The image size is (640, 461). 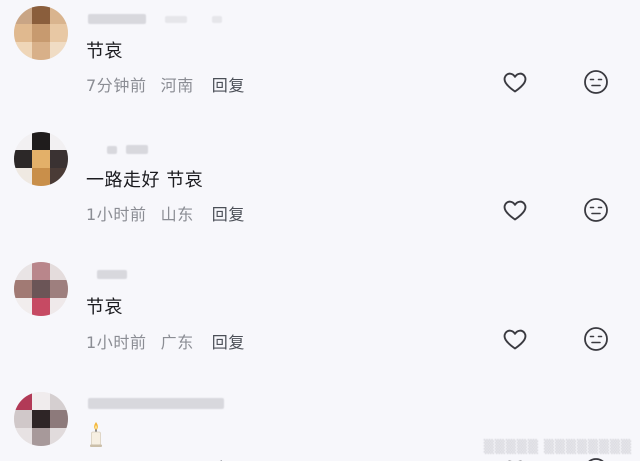 I want to click on watermark-blurred: ▒▒▒▒▒ ▒▒▒▒▒▒▒▒, so click(x=557, y=447).